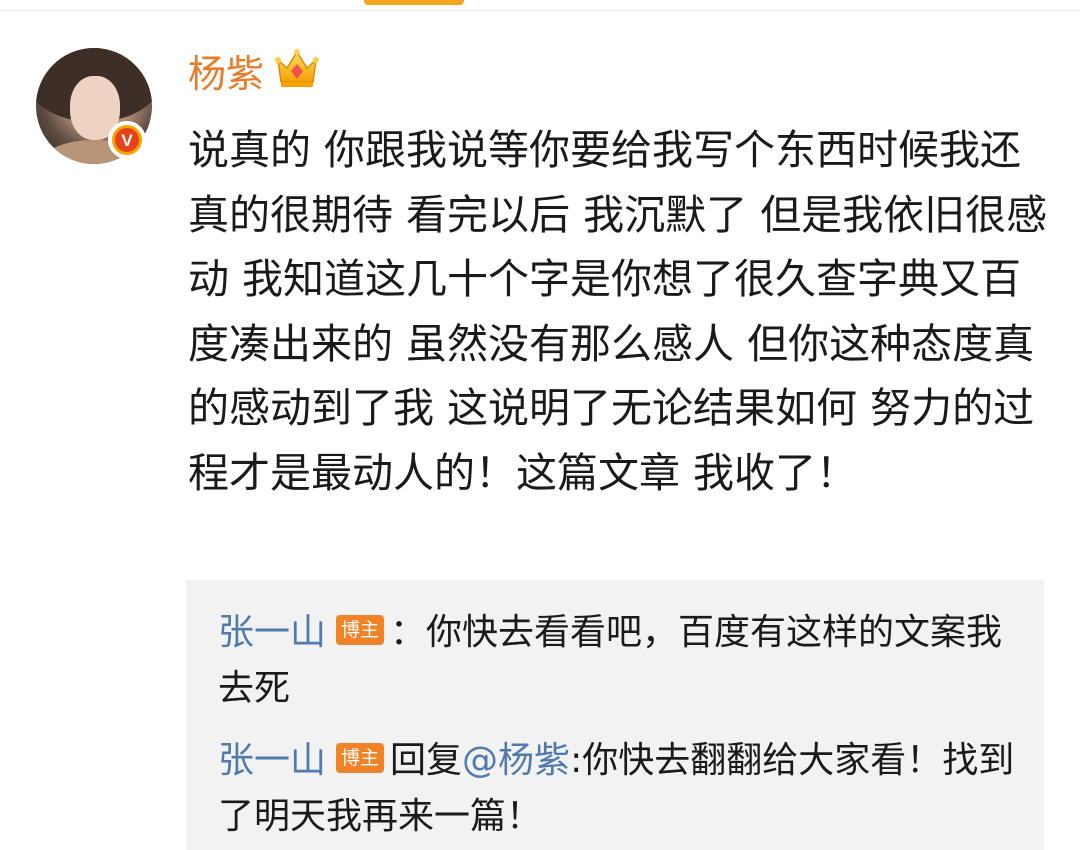  What do you see at coordinates (127, 140) in the screenshot?
I see `verified-v-badge-icon: V` at bounding box center [127, 140].